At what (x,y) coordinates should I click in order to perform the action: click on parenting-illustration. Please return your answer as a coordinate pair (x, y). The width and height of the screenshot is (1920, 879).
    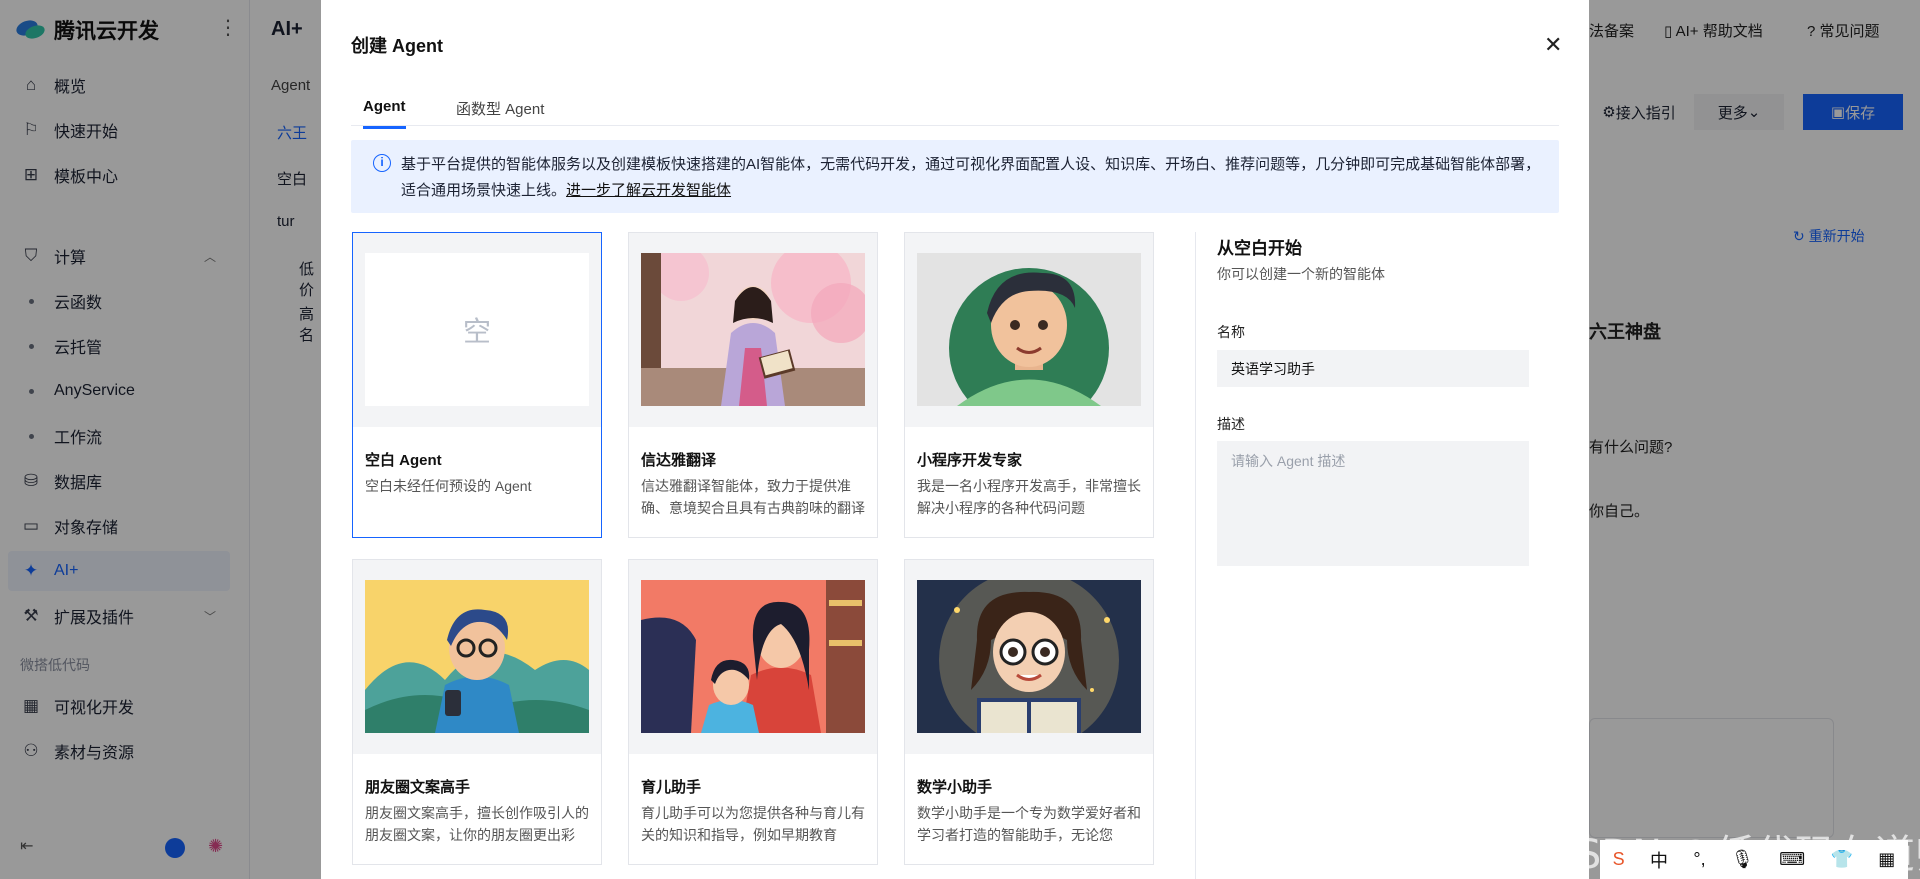
    Looking at the image, I should click on (753, 656).